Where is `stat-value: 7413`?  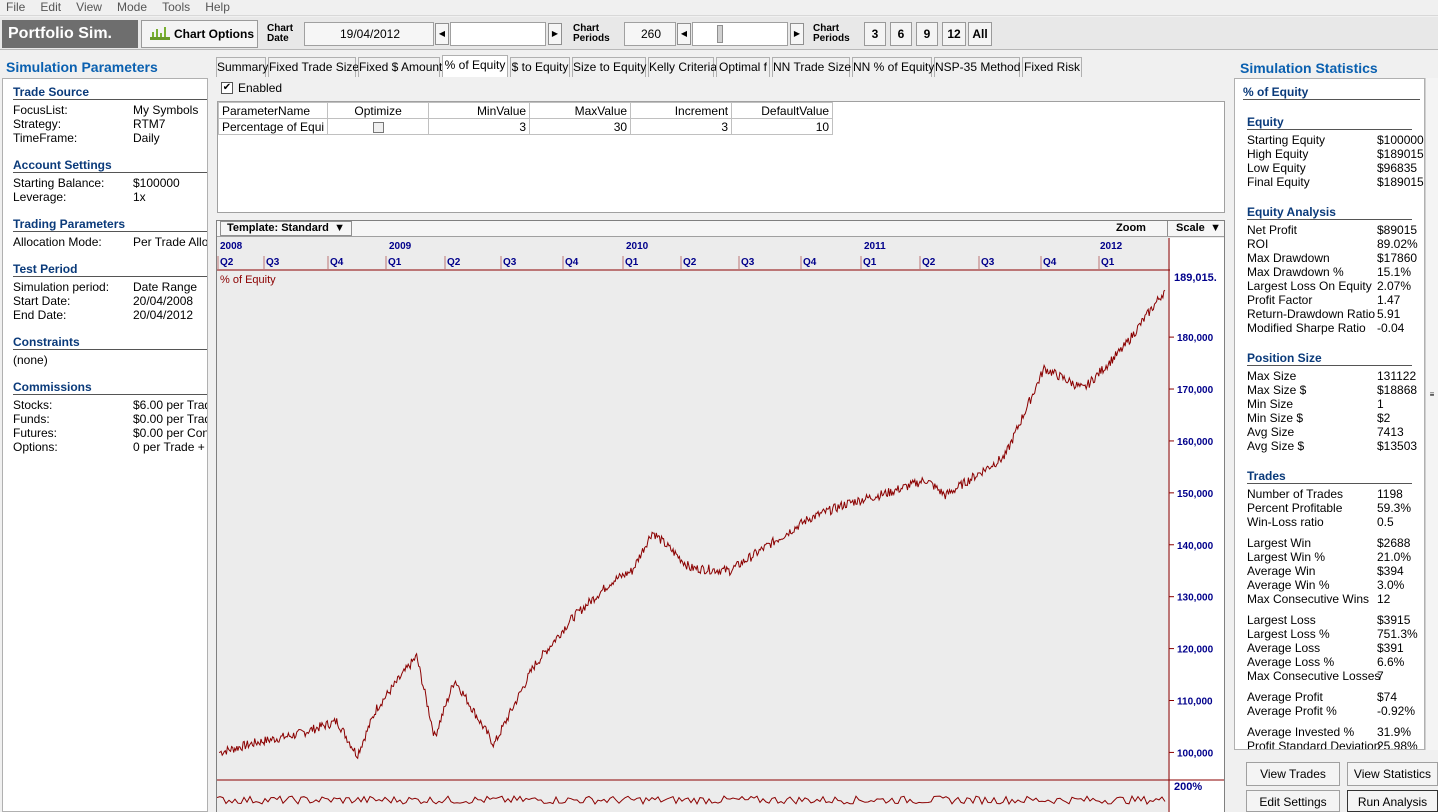
stat-value: 7413 is located at coordinates (1390, 432).